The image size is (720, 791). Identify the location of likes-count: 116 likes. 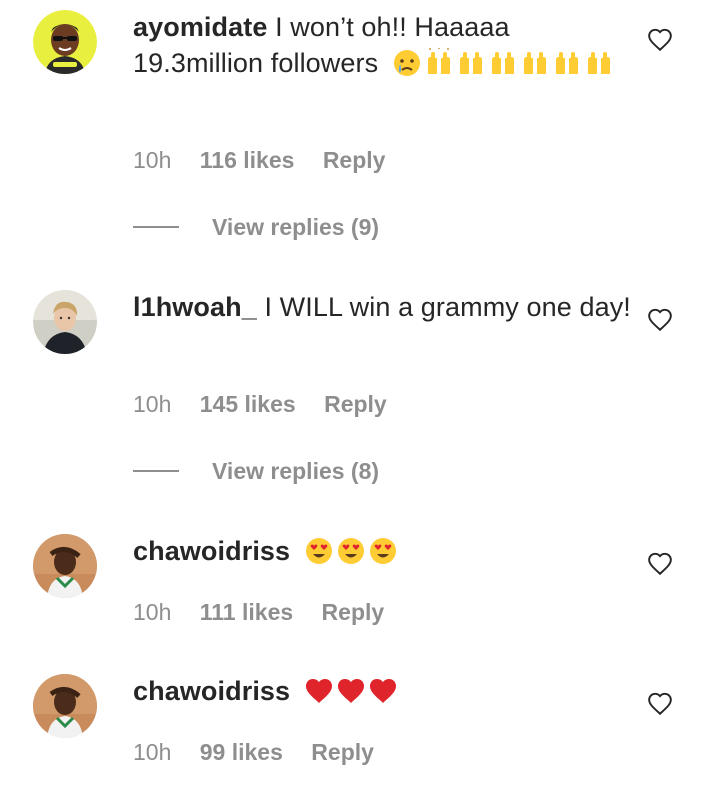
(247, 160).